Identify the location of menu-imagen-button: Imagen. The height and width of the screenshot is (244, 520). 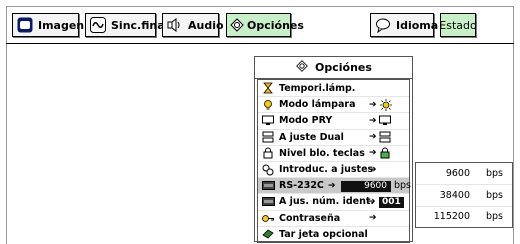
(48, 25).